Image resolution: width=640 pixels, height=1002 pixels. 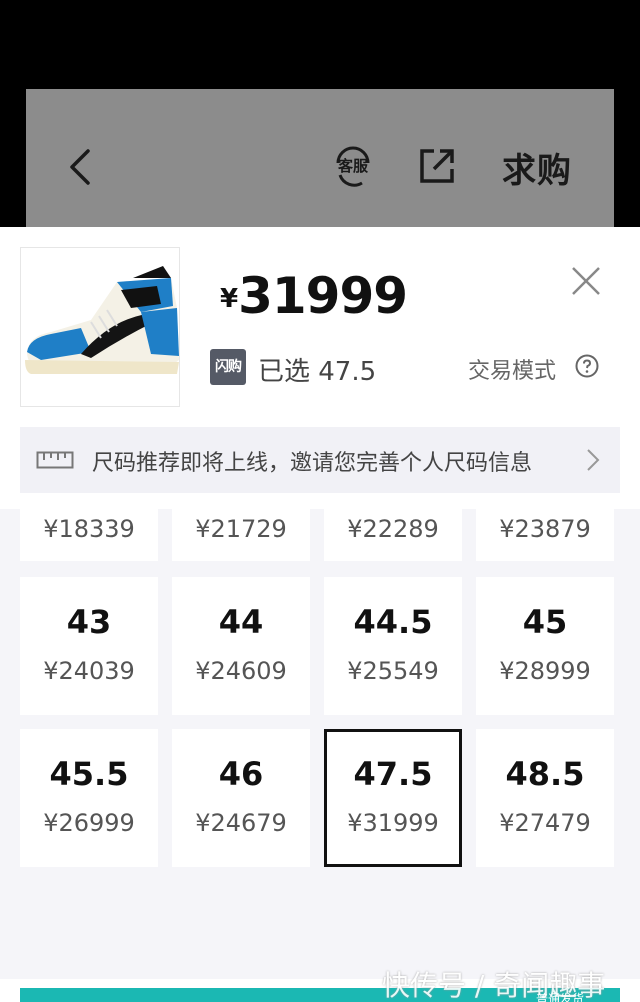 I want to click on selected-size-text: 已选 47.5, so click(x=317, y=372).